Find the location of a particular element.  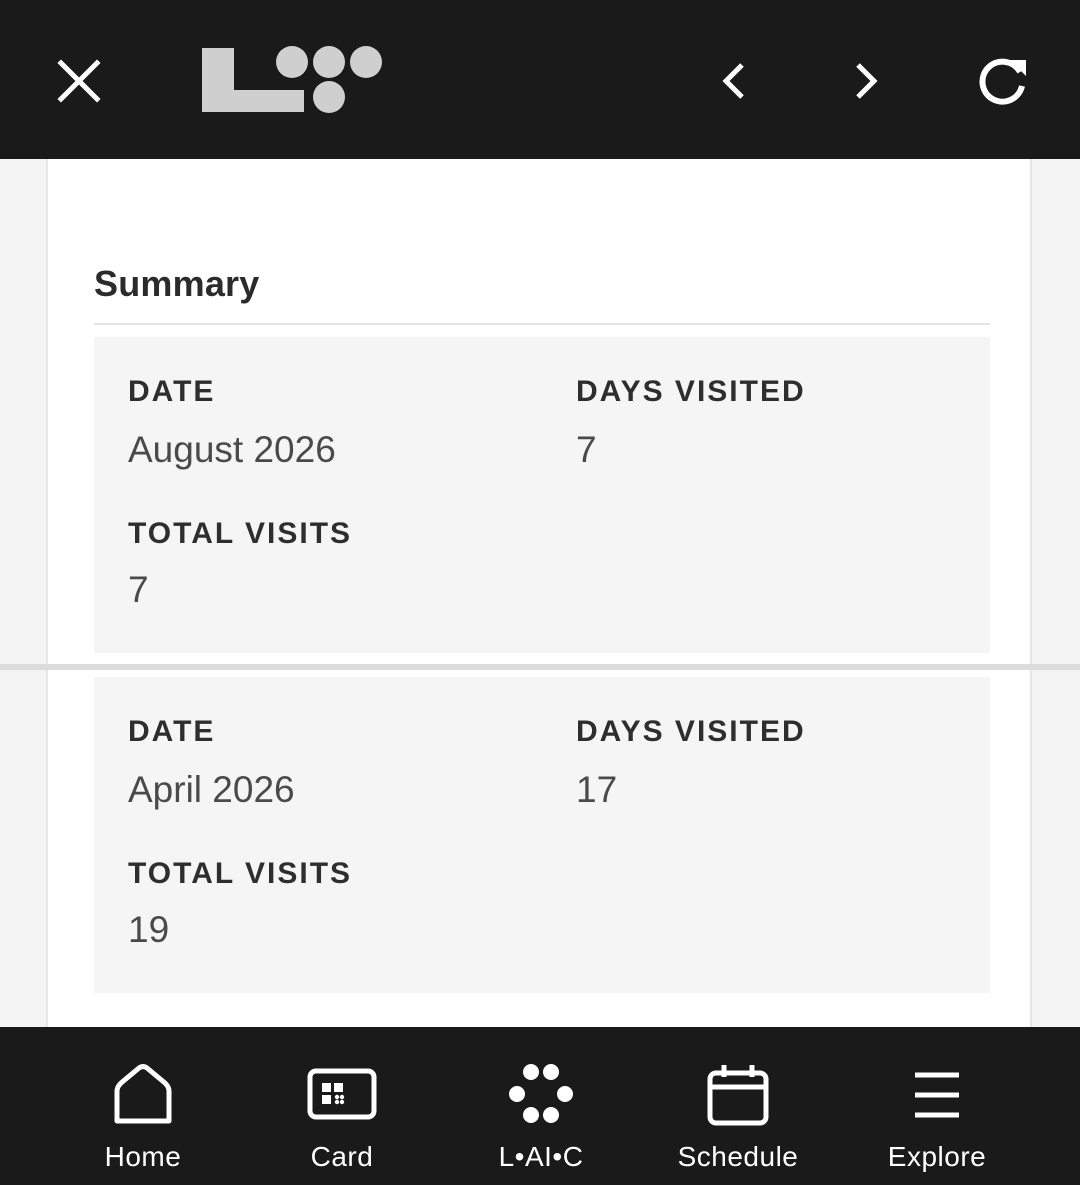

top-bar is located at coordinates (540, 79).